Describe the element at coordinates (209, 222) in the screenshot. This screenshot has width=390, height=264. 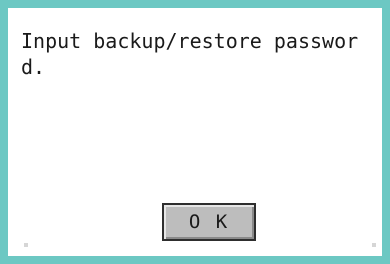
I see `ok-button: O K` at that location.